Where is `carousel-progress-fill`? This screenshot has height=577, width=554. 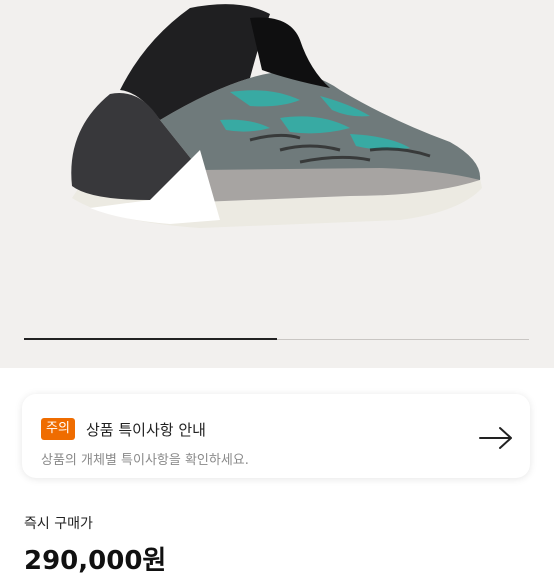
carousel-progress-fill is located at coordinates (150, 339).